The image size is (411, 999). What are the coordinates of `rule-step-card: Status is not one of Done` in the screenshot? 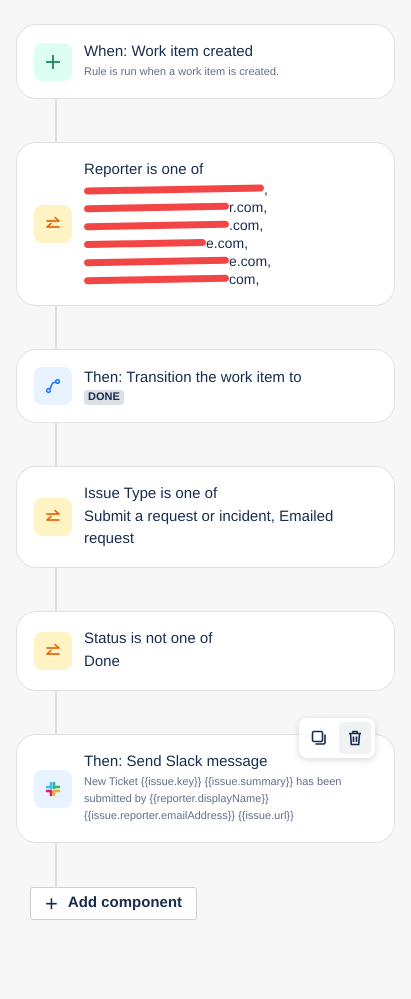 It's located at (205, 651).